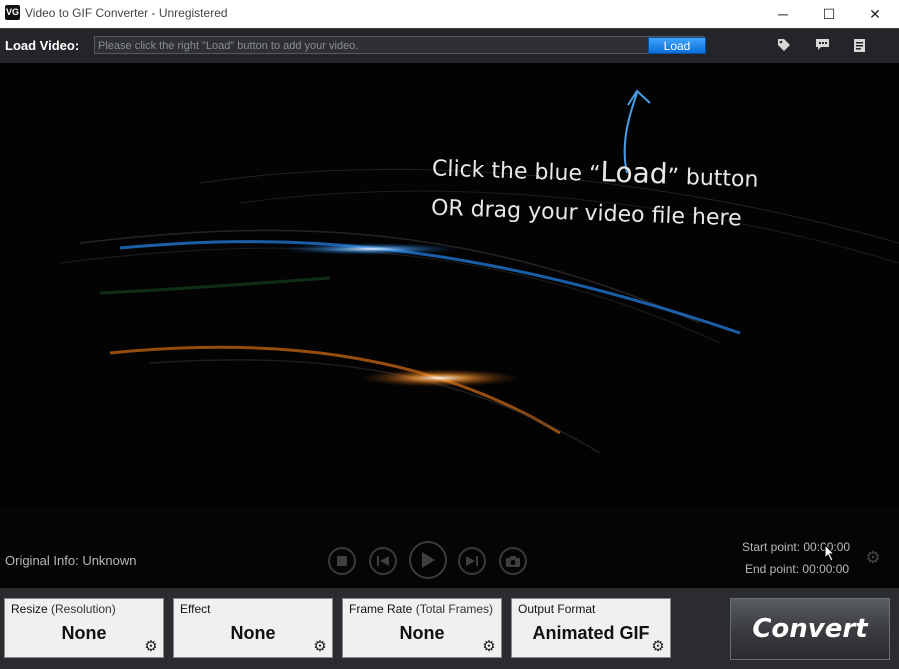  Describe the element at coordinates (784, 46) in the screenshot. I see `tag-icon` at that location.